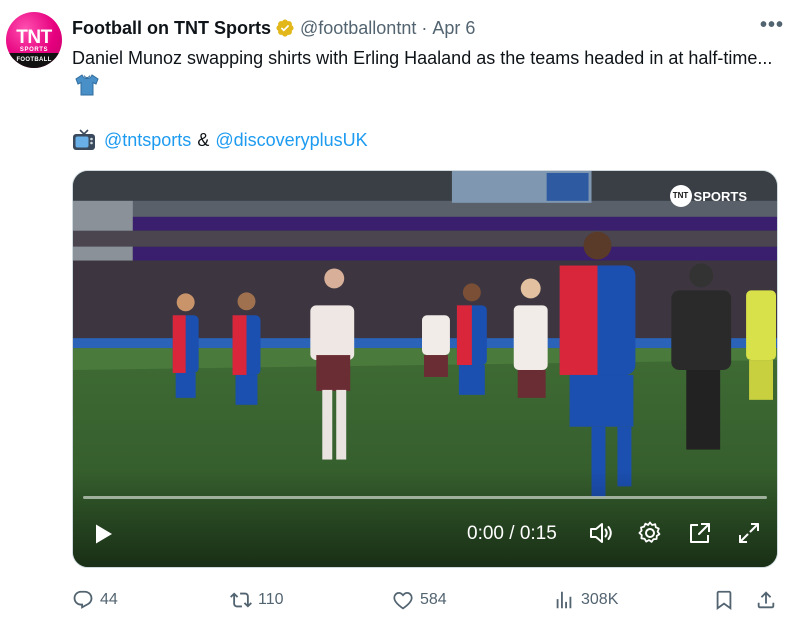 Image resolution: width=800 pixels, height=635 pixels. What do you see at coordinates (147, 140) in the screenshot?
I see `mention-tntsports: @tntsports` at bounding box center [147, 140].